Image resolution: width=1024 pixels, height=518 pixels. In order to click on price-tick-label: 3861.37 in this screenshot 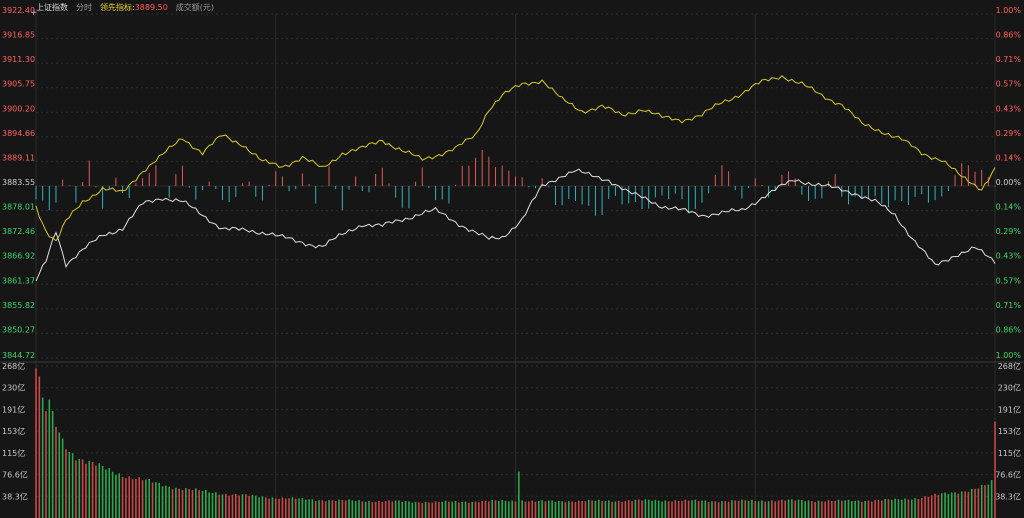, I will do `click(18, 280)`.